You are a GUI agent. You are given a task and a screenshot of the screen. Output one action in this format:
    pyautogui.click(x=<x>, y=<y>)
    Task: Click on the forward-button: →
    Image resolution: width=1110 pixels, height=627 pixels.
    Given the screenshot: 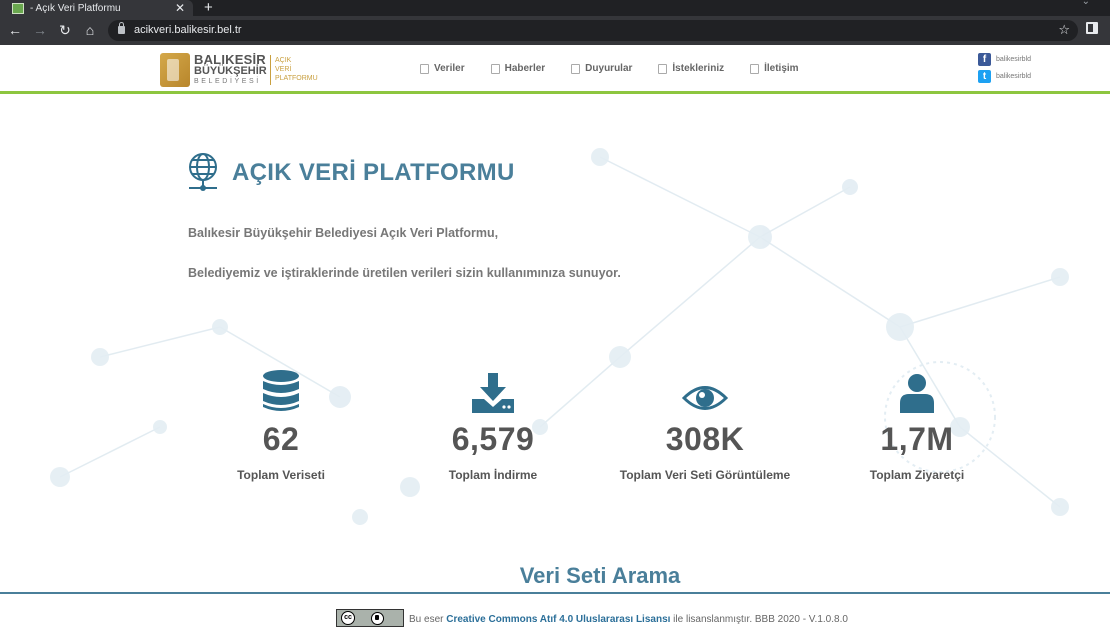 What is the action you would take?
    pyautogui.click(x=40, y=30)
    